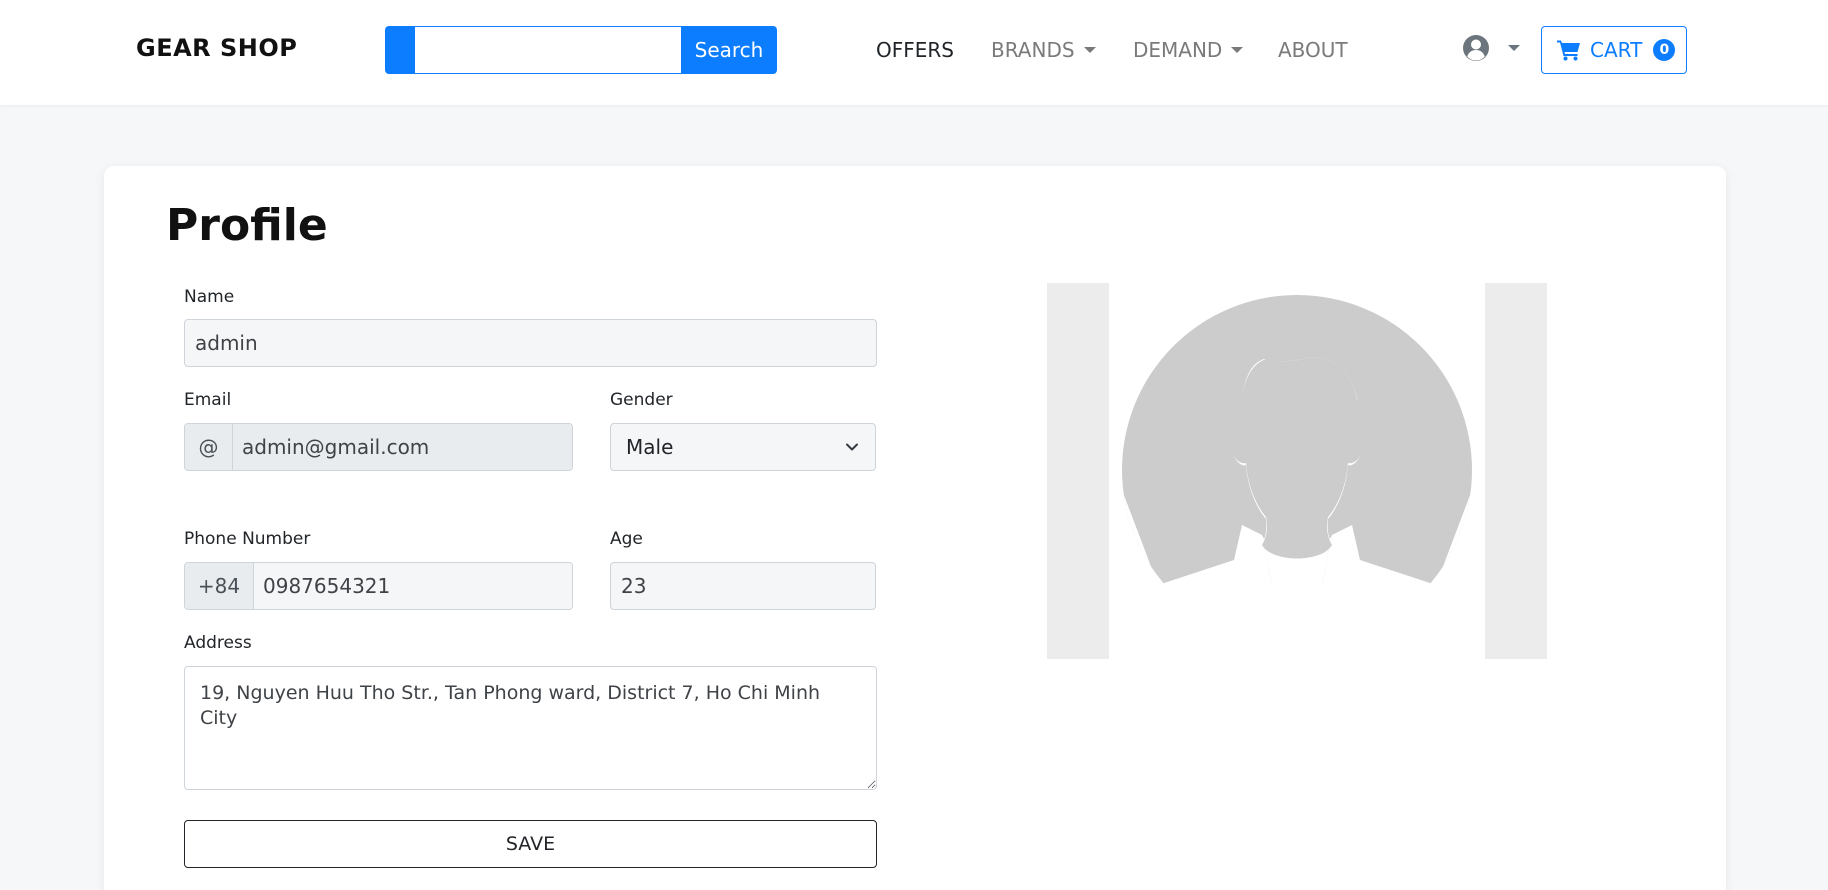  What do you see at coordinates (247, 539) in the screenshot?
I see `phone-label: Phone Number` at bounding box center [247, 539].